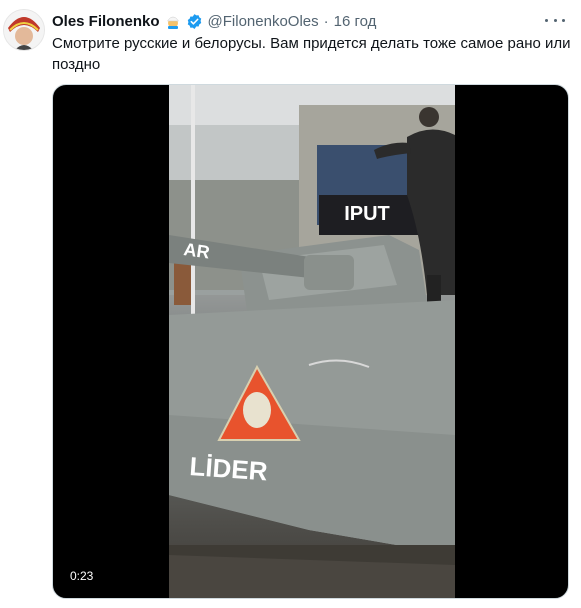  I want to click on man-in-turban-emoji-icon, so click(173, 21).